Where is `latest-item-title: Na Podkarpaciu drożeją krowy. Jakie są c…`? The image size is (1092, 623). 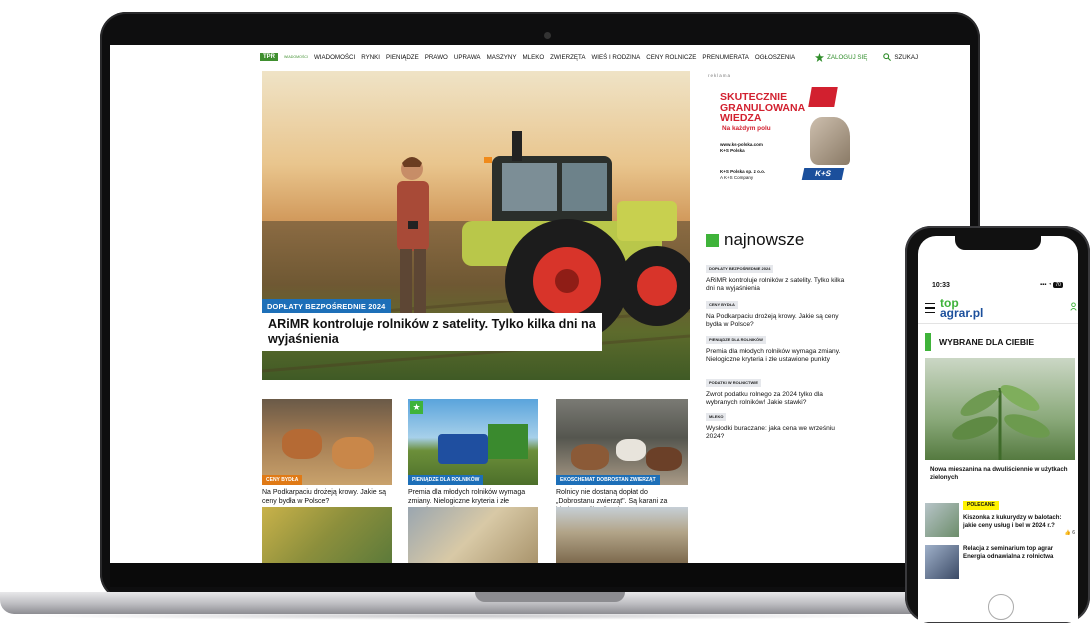
latest-item-title: Na Podkarpaciu drożeją krowy. Jakie są c… is located at coordinates (772, 320).